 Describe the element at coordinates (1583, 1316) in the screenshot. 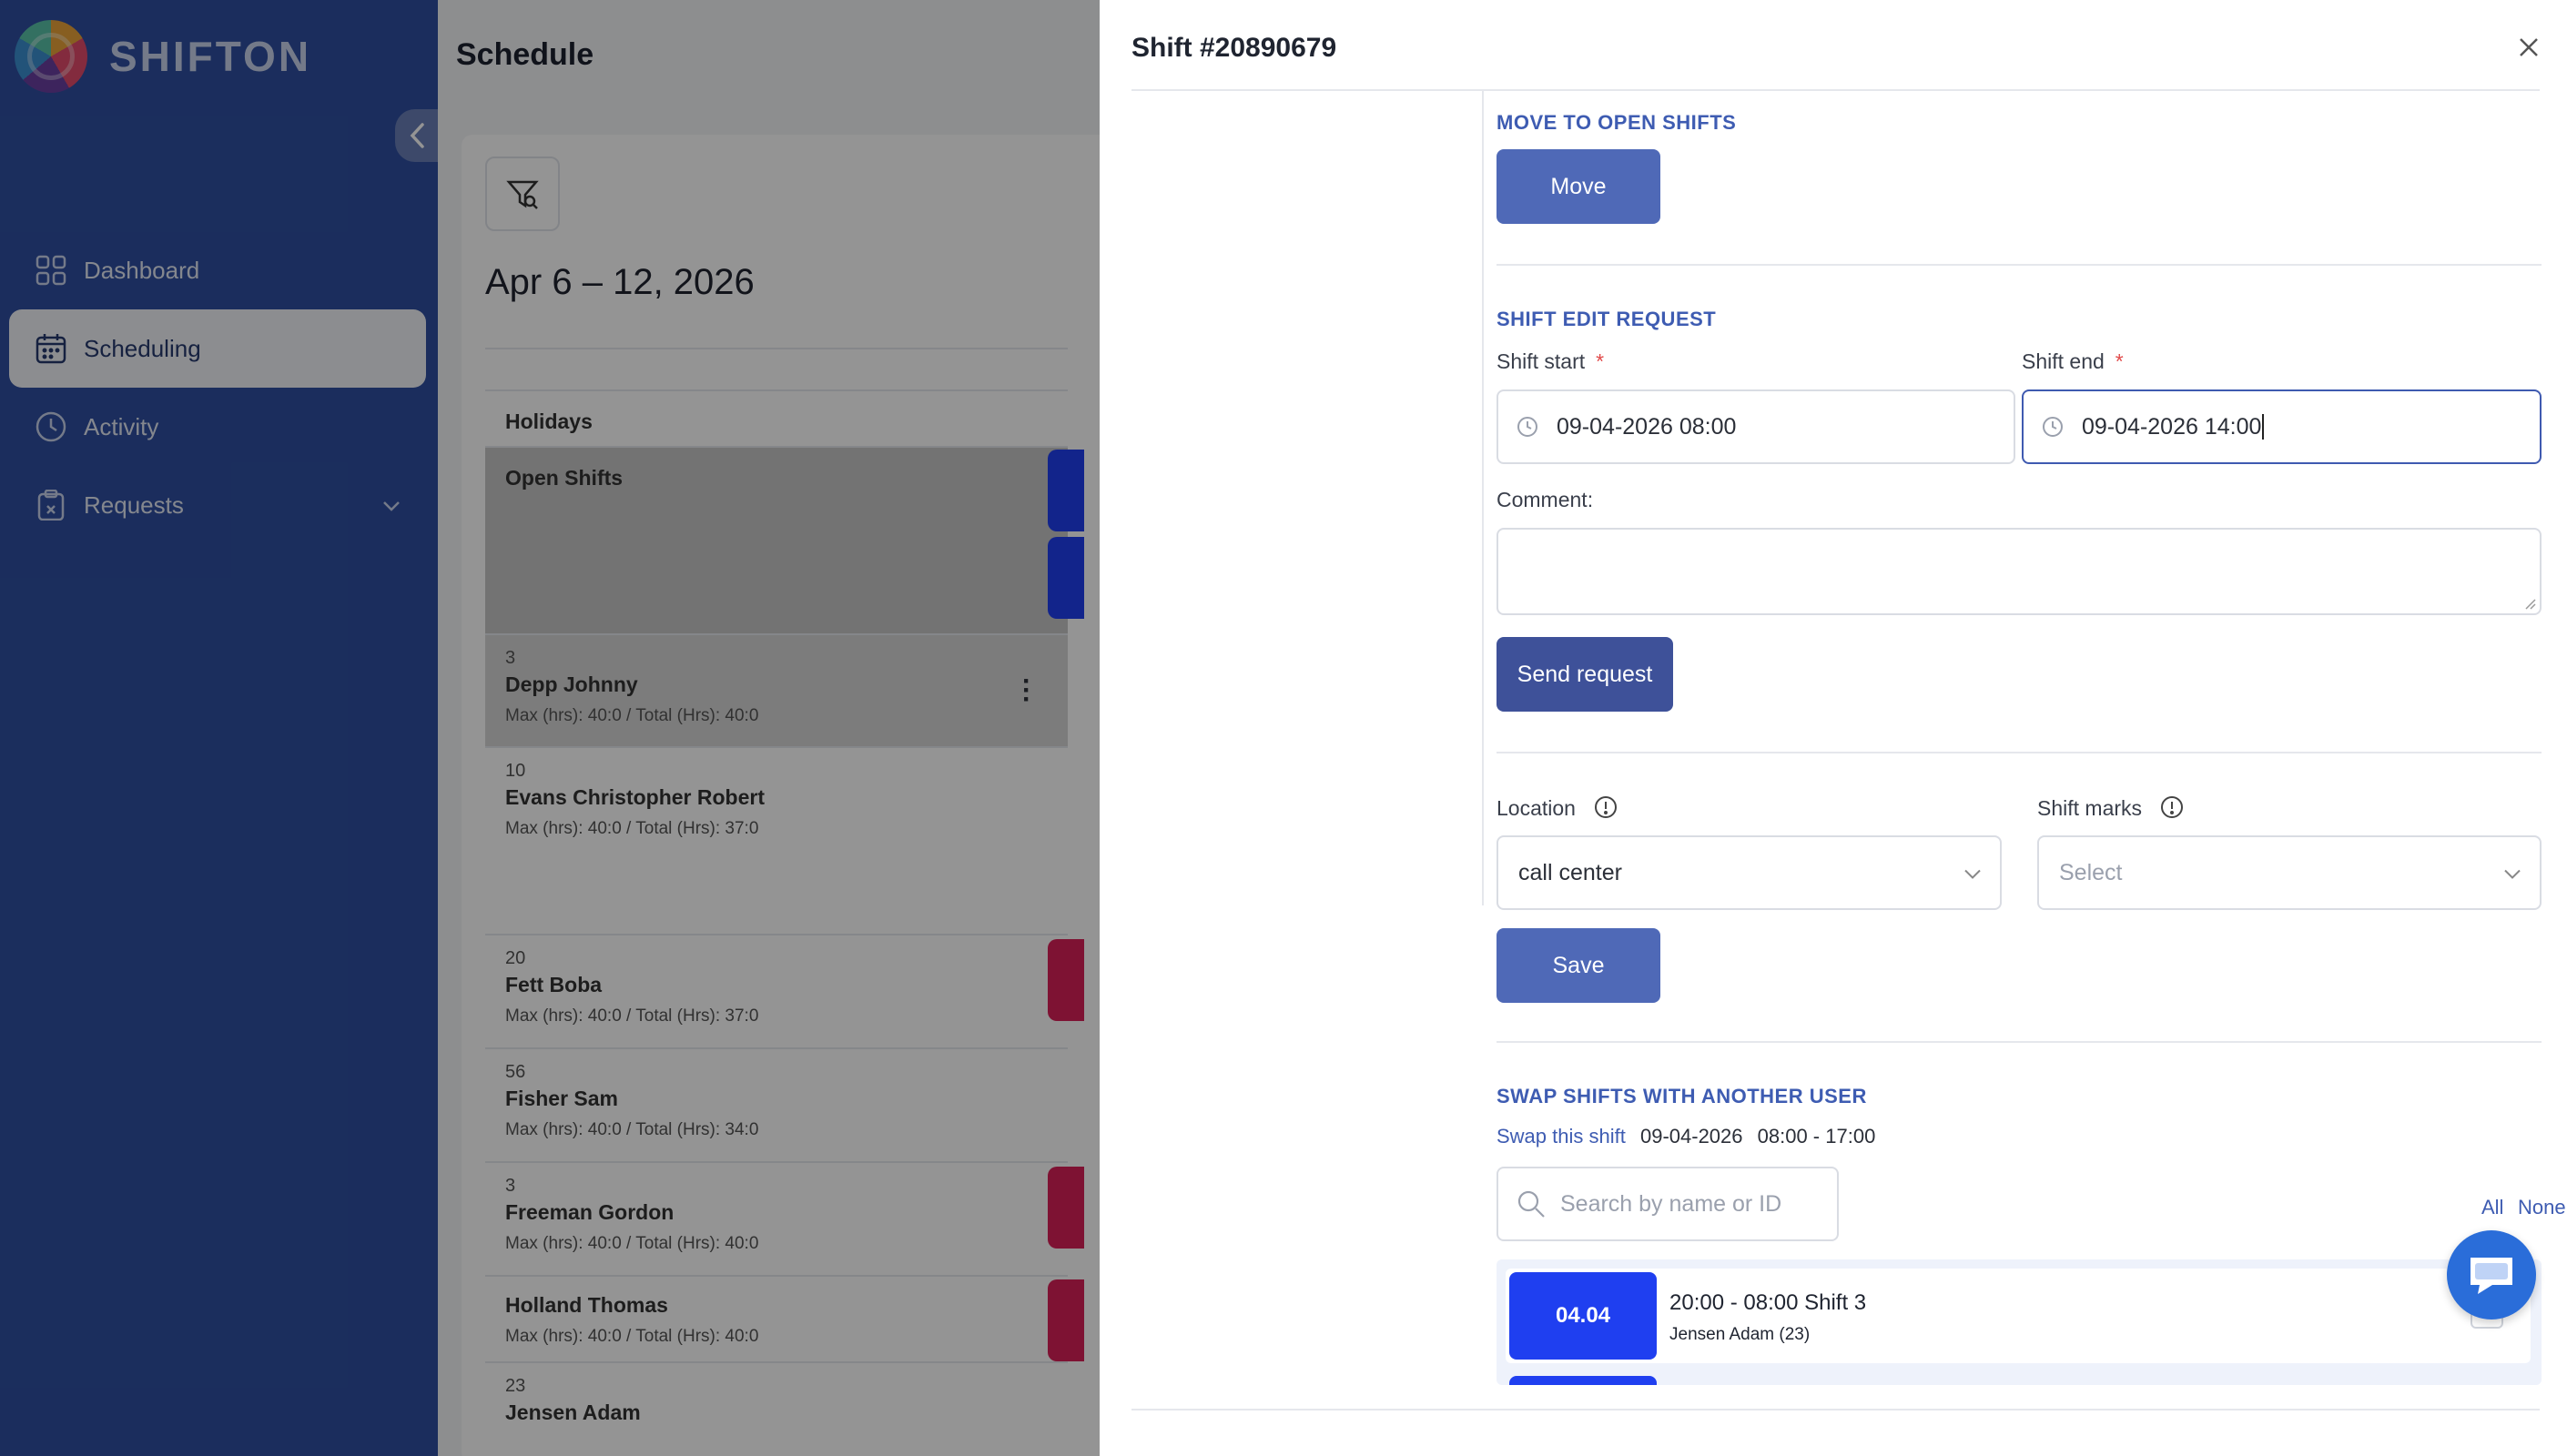

I see `date-badge: 04.04` at that location.